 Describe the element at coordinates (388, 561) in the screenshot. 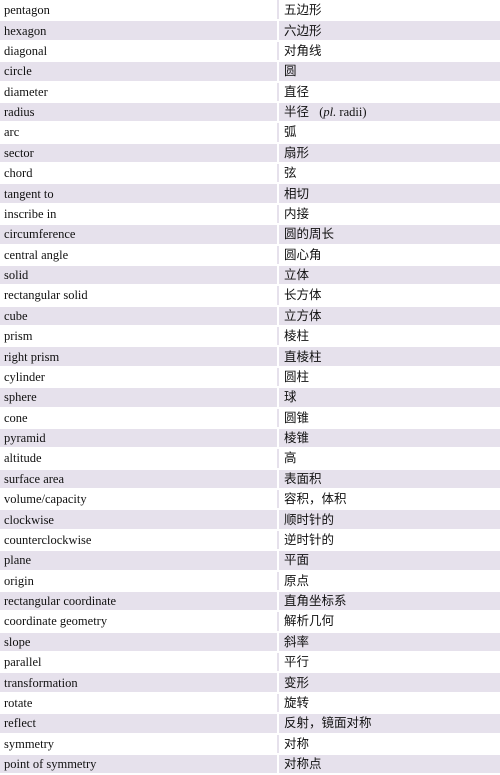

I see `chinese-term: 平面` at that location.